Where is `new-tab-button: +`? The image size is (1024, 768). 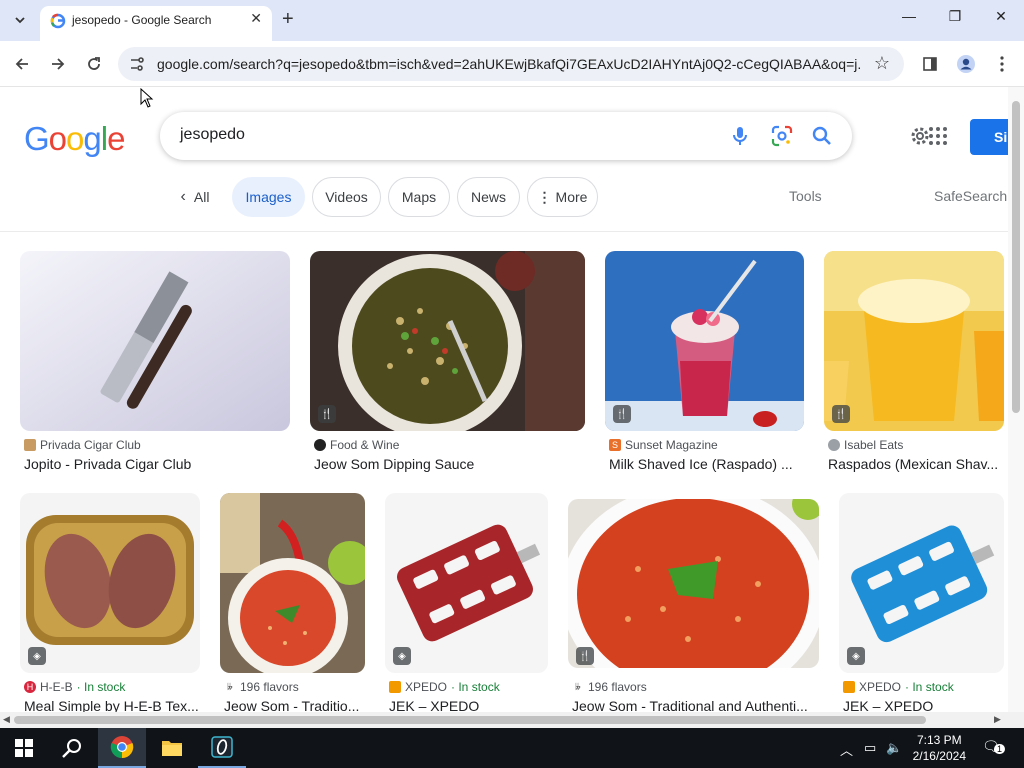
new-tab-button: + is located at coordinates (288, 19).